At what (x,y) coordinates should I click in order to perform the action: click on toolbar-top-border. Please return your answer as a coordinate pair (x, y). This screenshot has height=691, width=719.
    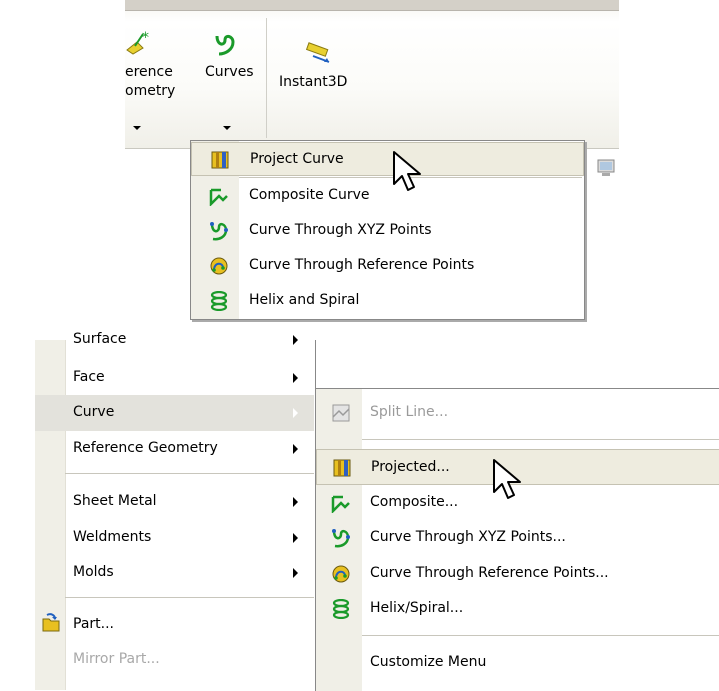
    Looking at the image, I should click on (372, 5).